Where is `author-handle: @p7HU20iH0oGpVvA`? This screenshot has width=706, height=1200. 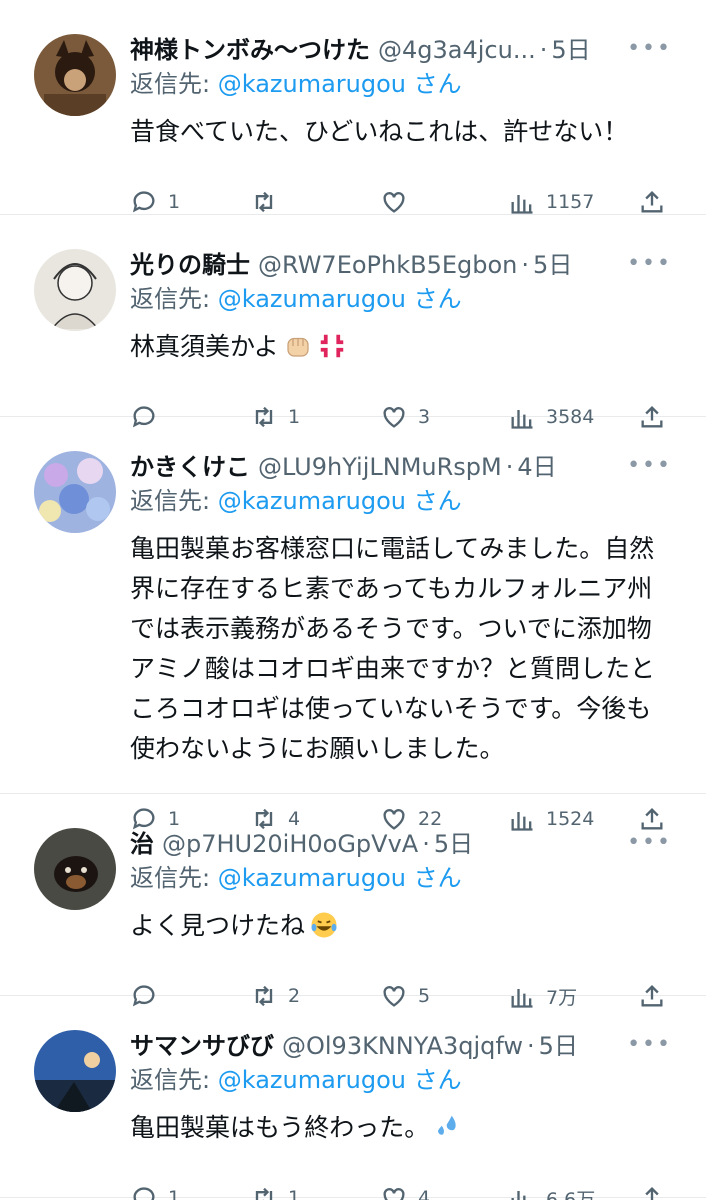
author-handle: @p7HU20iH0oGpVvA is located at coordinates (290, 844).